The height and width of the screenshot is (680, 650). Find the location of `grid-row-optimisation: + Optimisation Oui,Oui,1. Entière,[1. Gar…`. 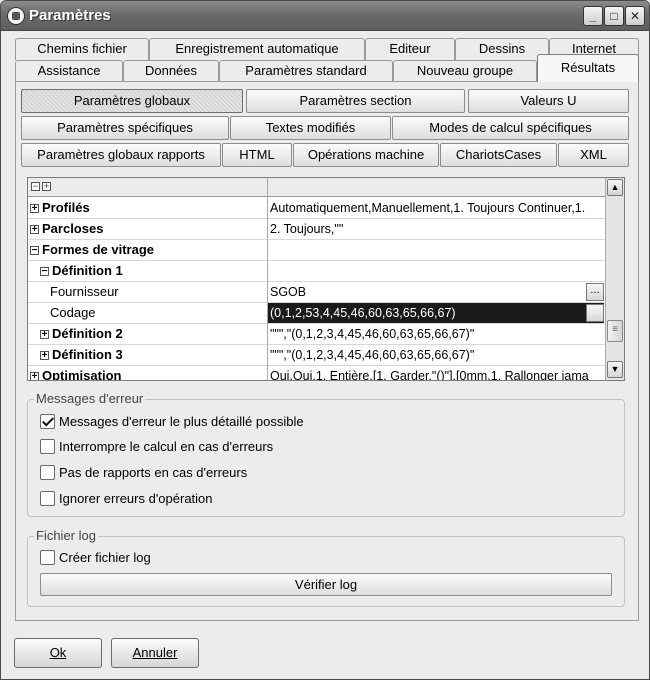

grid-row-optimisation: + Optimisation Oui,Oui,1. Entière,[1. Gar… is located at coordinates (317, 373).